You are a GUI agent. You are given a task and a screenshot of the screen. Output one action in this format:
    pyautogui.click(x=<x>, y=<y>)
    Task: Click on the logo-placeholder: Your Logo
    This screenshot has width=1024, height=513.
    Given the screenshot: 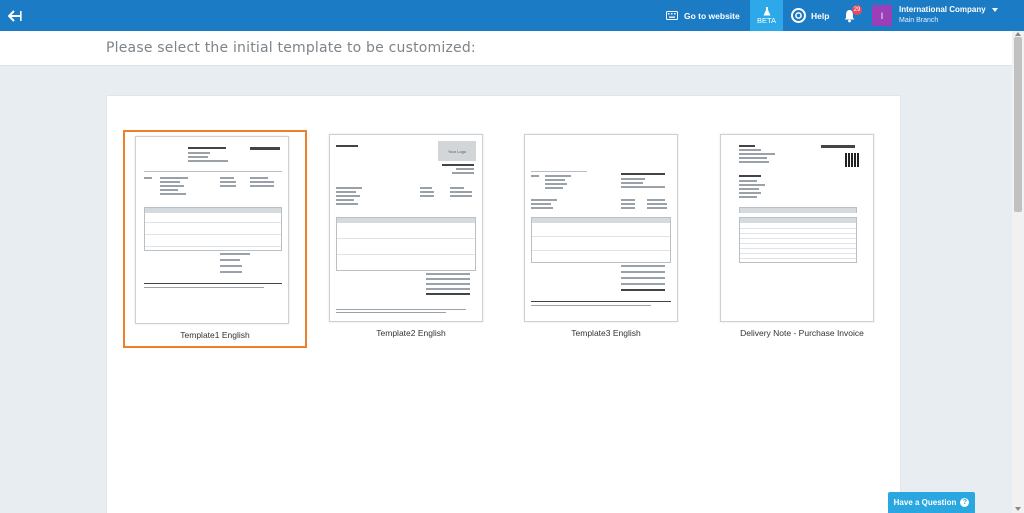 What is the action you would take?
    pyautogui.click(x=457, y=151)
    